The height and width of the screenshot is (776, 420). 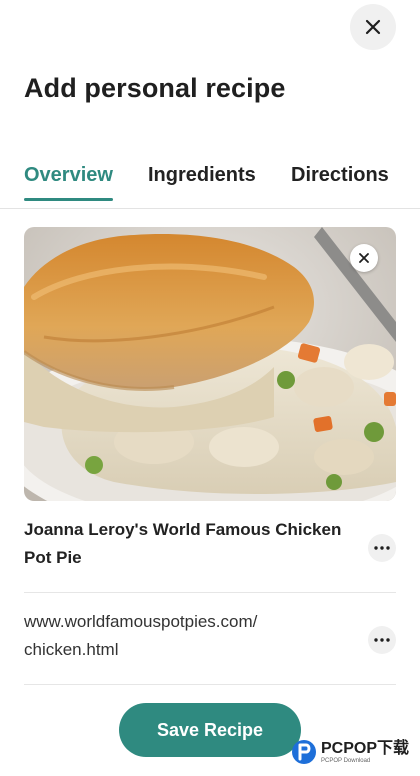 I want to click on watermark: PCPOP下载 PCPOP Download, so click(x=349, y=752).